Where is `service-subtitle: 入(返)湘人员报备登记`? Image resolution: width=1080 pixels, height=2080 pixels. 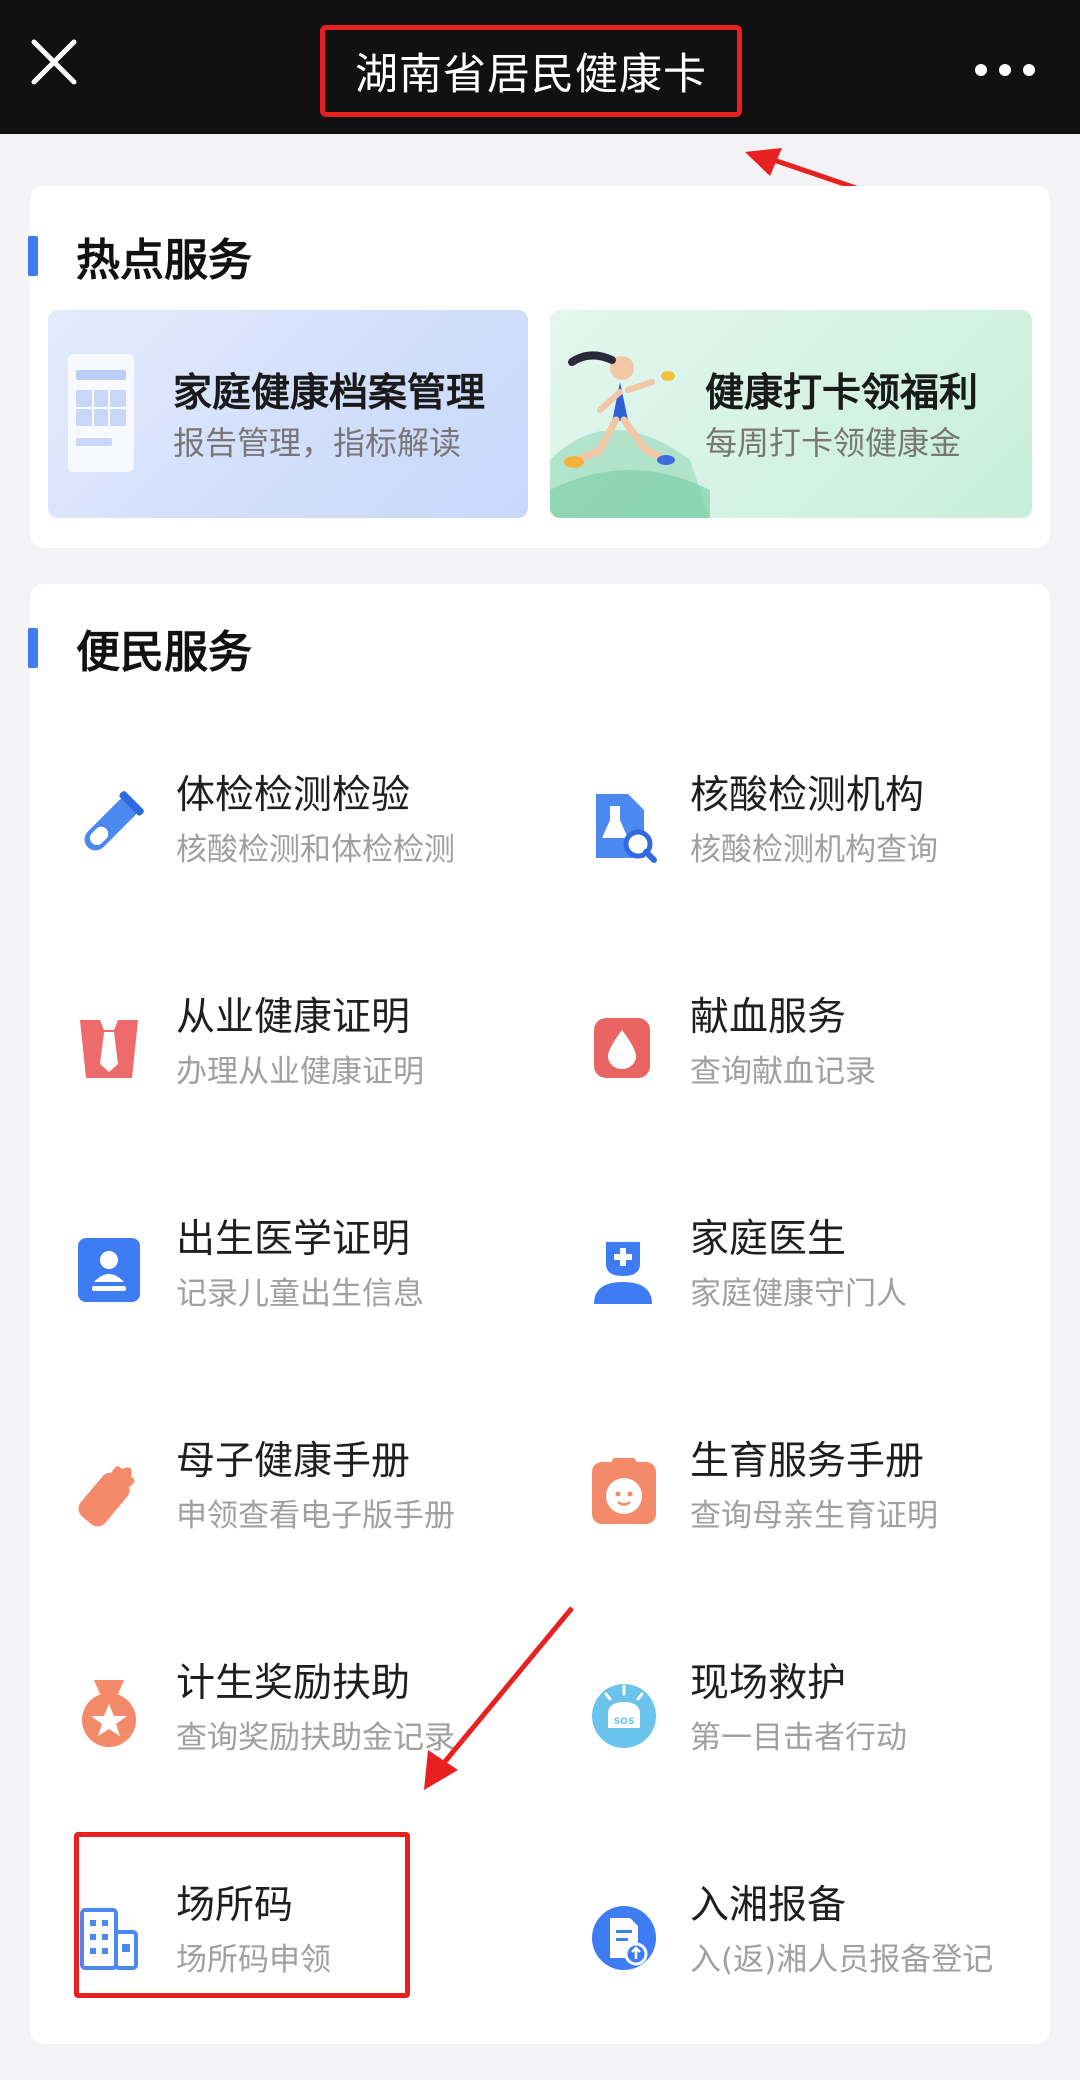
service-subtitle: 入(返)湘人员报备登记 is located at coordinates (842, 1960).